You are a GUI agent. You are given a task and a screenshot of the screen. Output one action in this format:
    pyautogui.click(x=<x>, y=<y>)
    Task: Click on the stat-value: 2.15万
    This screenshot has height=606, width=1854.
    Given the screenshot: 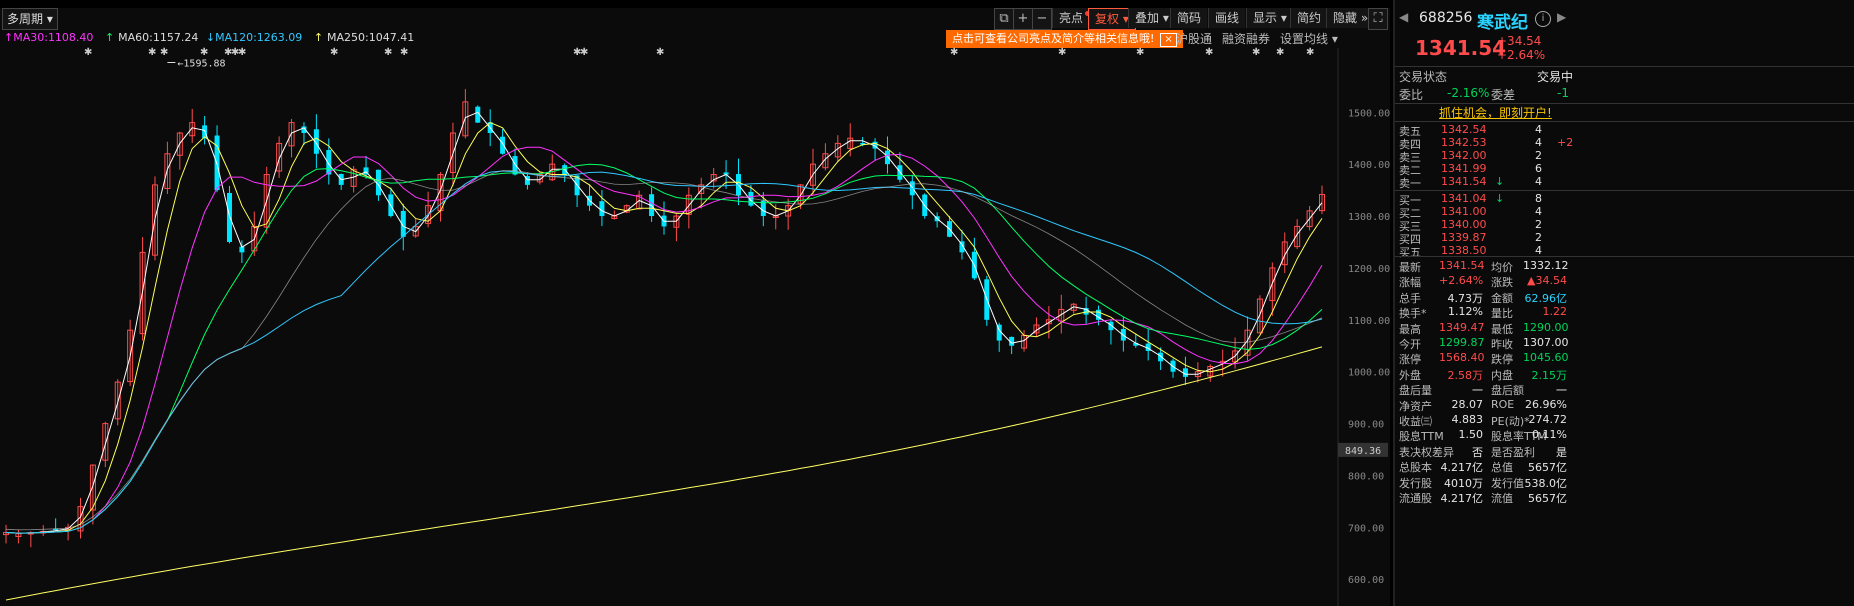 What is the action you would take?
    pyautogui.click(x=1549, y=375)
    